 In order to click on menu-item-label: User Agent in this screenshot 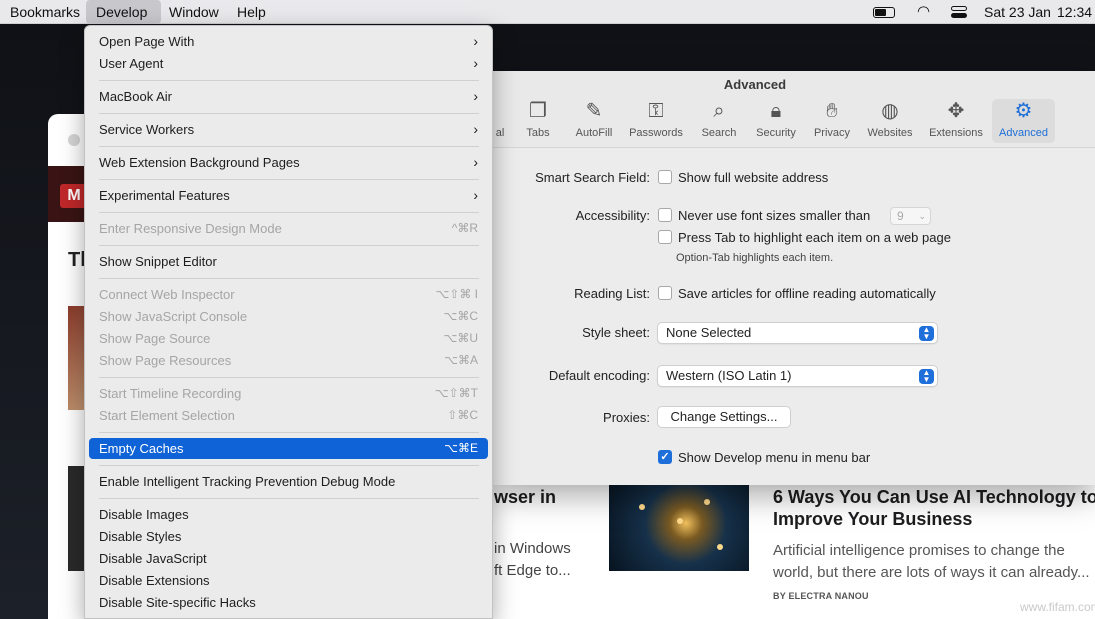, I will do `click(131, 63)`.